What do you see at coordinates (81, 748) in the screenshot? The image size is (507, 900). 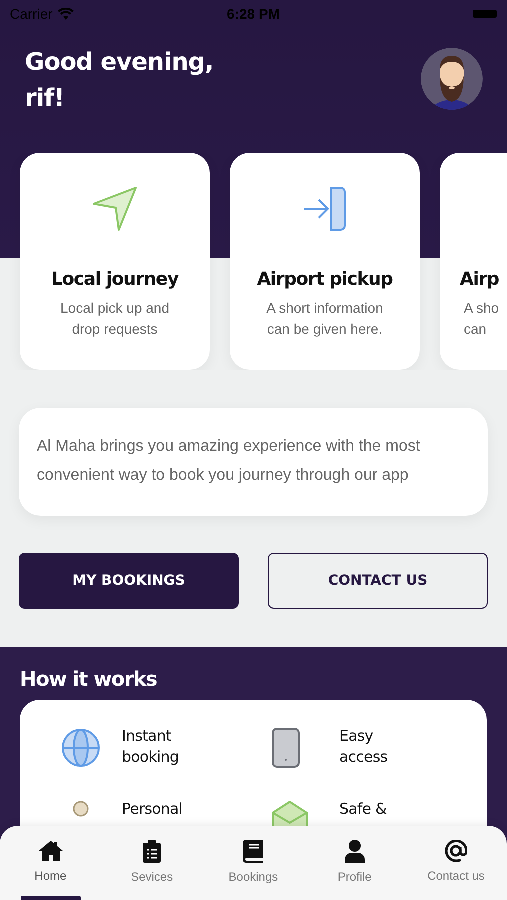 I see `globe-icon` at bounding box center [81, 748].